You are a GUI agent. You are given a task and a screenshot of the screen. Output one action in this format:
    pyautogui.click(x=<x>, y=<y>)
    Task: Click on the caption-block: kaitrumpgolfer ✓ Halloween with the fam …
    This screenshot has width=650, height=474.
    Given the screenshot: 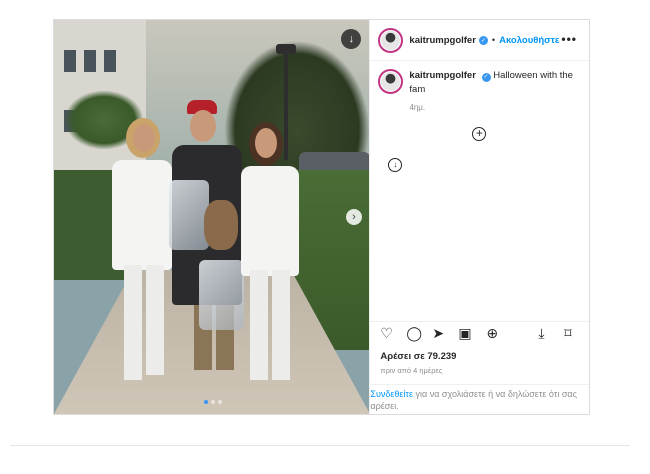 What is the action you would take?
    pyautogui.click(x=479, y=88)
    